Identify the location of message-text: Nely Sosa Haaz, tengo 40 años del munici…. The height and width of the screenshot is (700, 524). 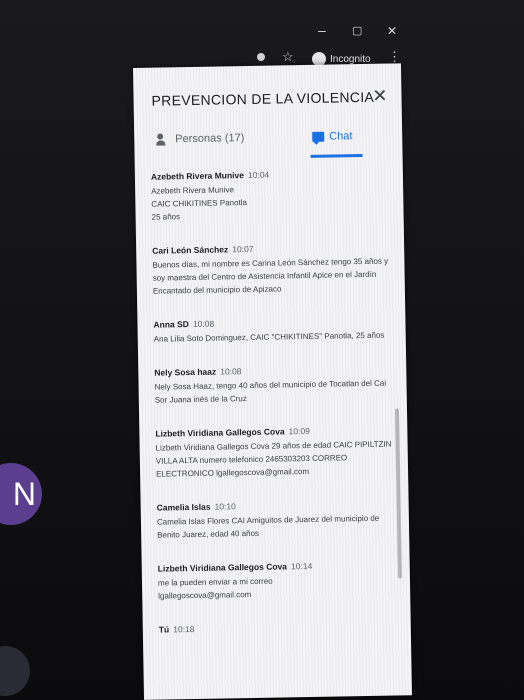
(270, 391).